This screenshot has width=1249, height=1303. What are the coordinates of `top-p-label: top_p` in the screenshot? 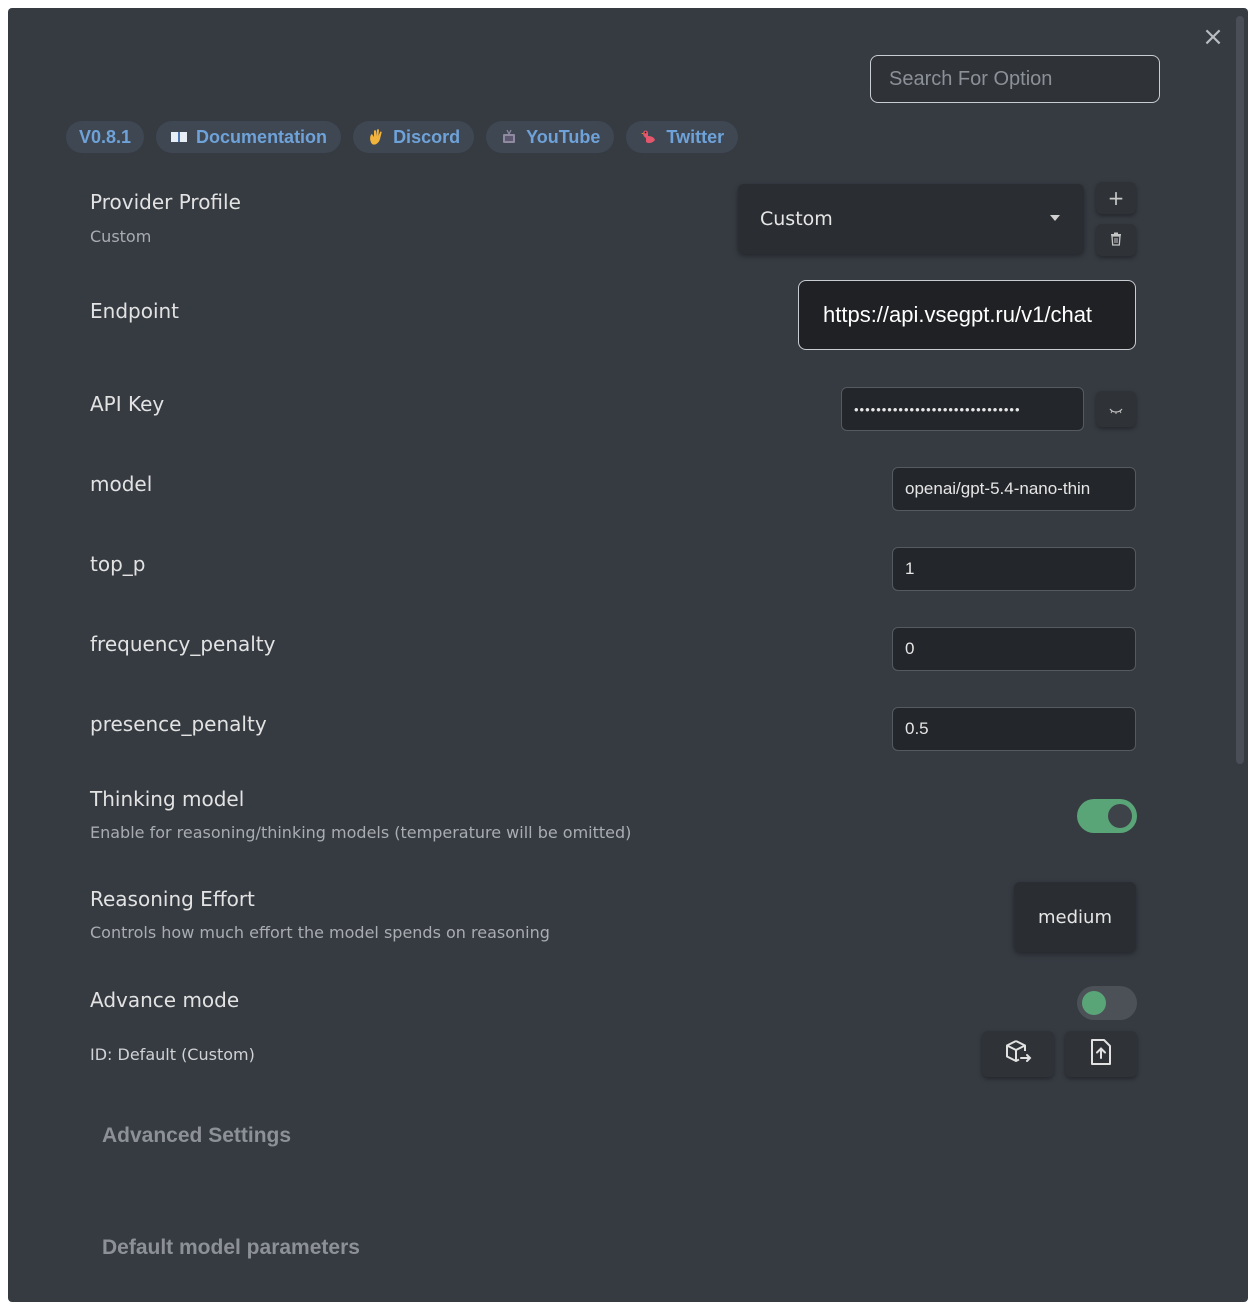 It's located at (118, 564).